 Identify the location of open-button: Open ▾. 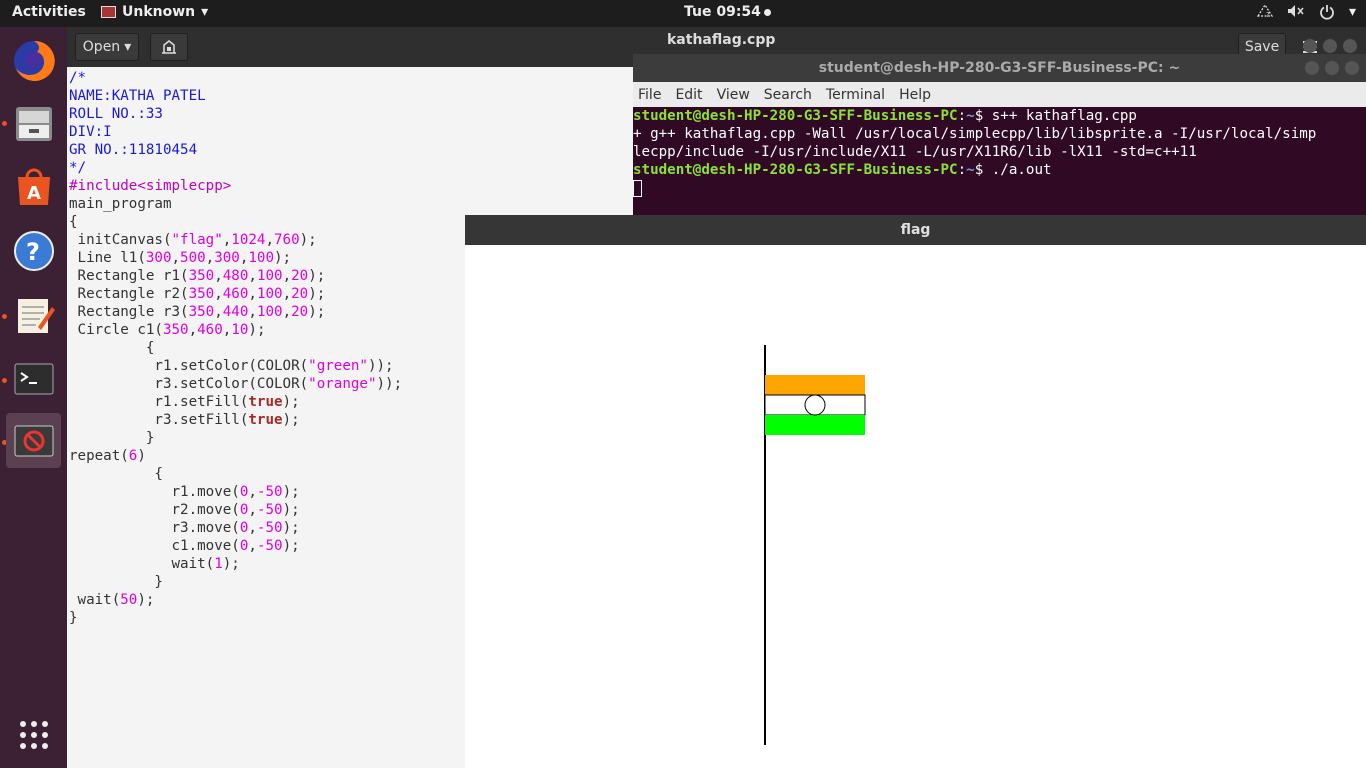
(107, 47).